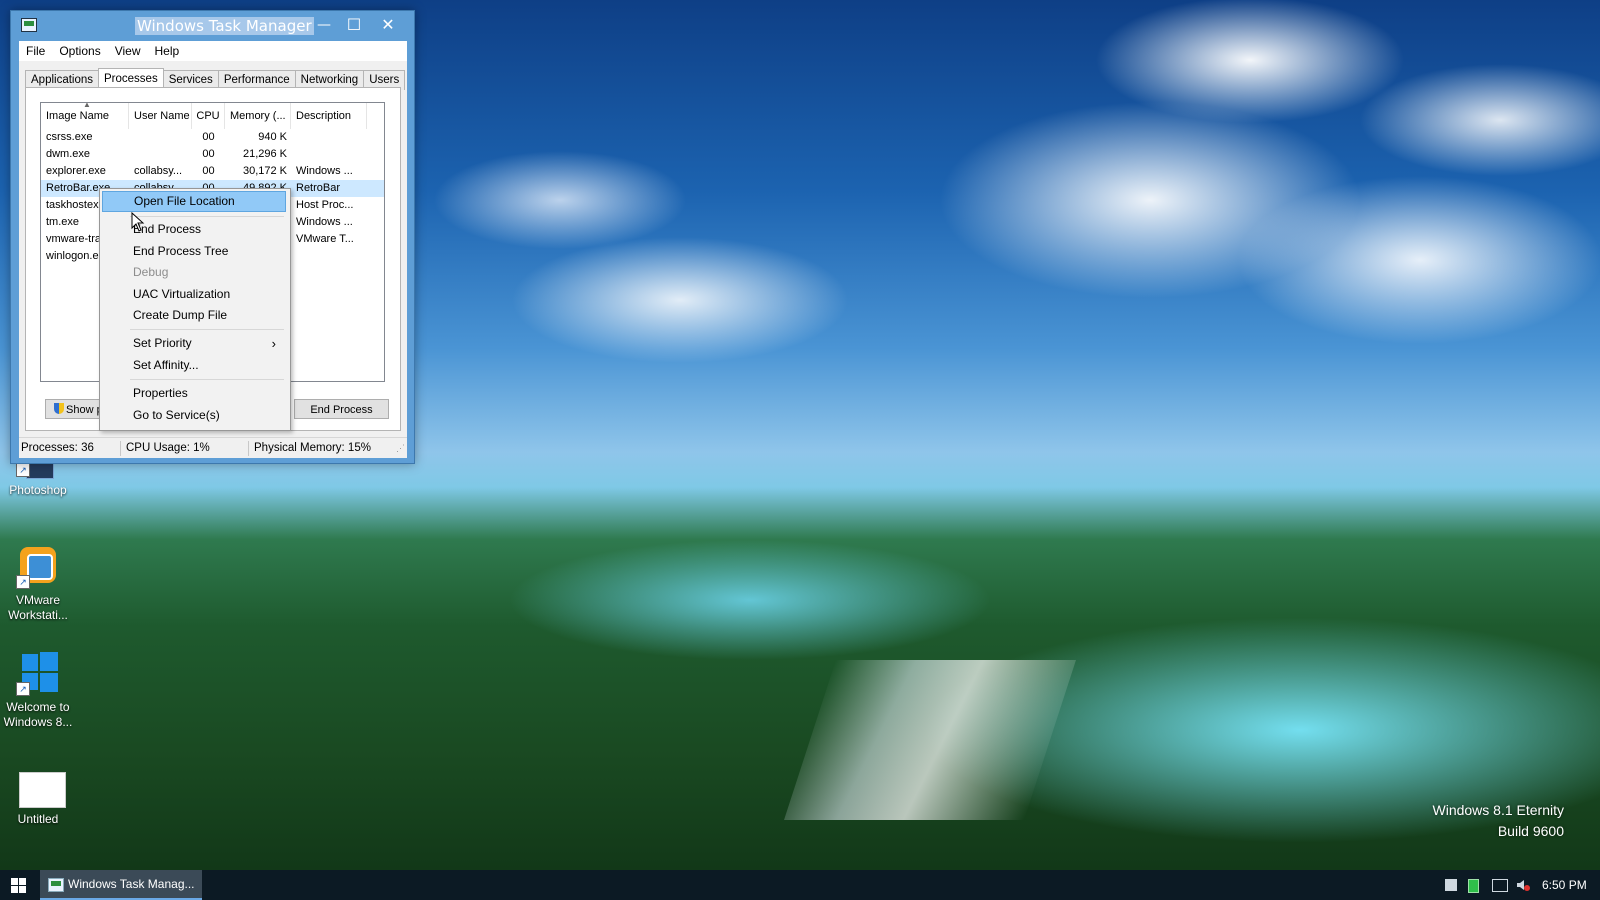 This screenshot has height=900, width=1600. Describe the element at coordinates (87, 106) in the screenshot. I see `sort-ascending-icon: ▲` at that location.